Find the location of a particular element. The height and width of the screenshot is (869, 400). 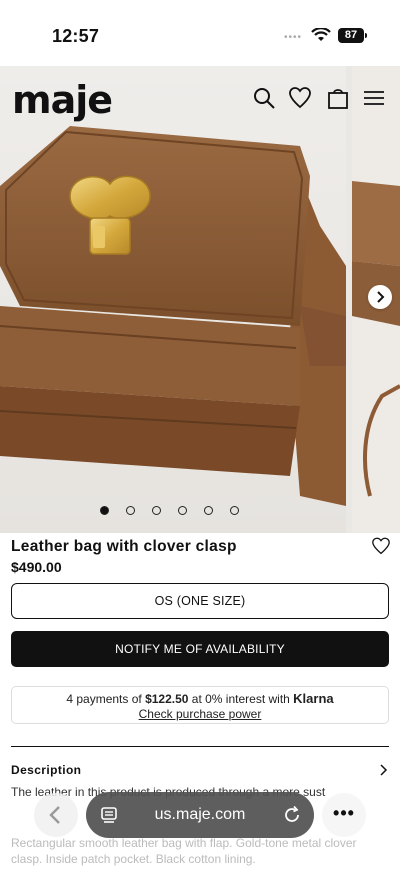

chevron-left-icon is located at coordinates (54, 815).